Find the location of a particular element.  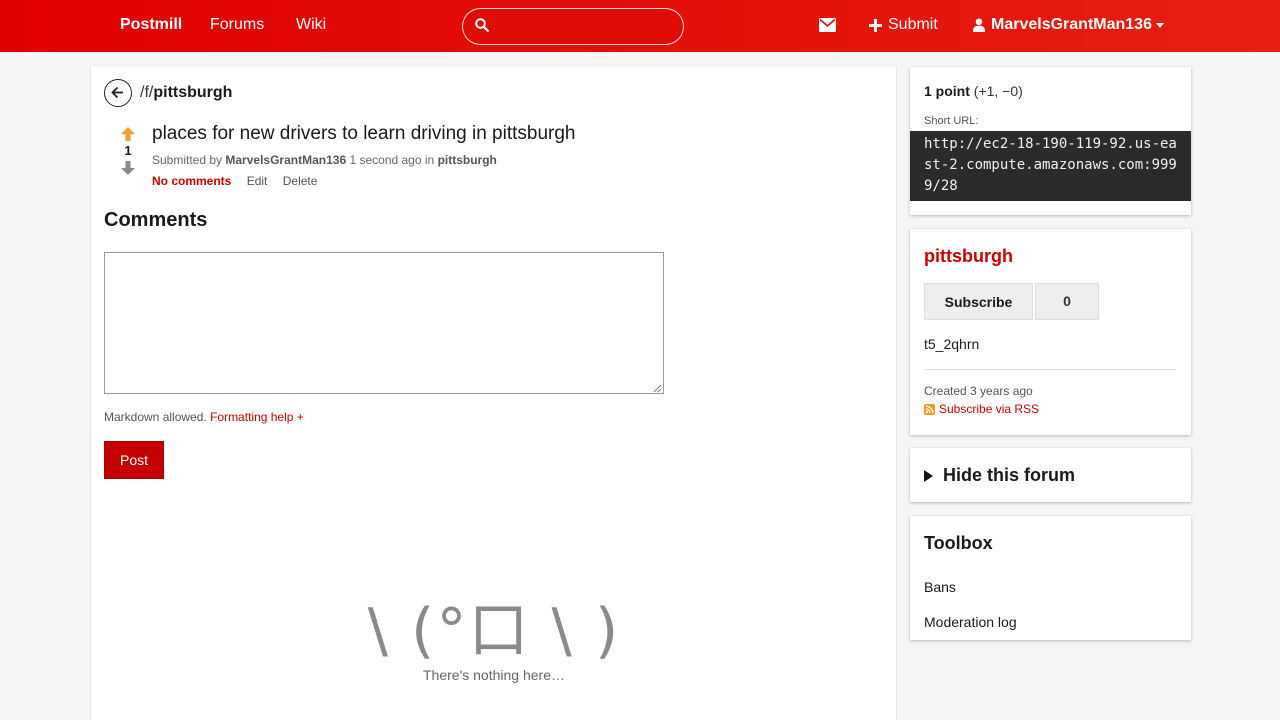

empty-state-kaomoji: \ (°口 \ ) is located at coordinates (494, 631).